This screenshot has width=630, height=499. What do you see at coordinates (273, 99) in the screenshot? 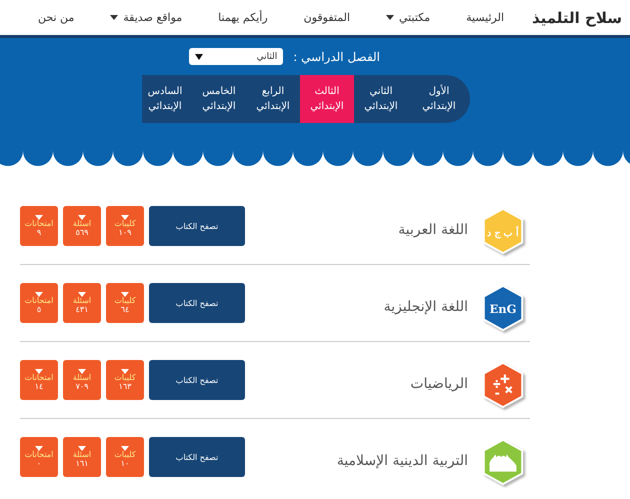
I see `grade-tab: الرابع الإبتدائي` at bounding box center [273, 99].